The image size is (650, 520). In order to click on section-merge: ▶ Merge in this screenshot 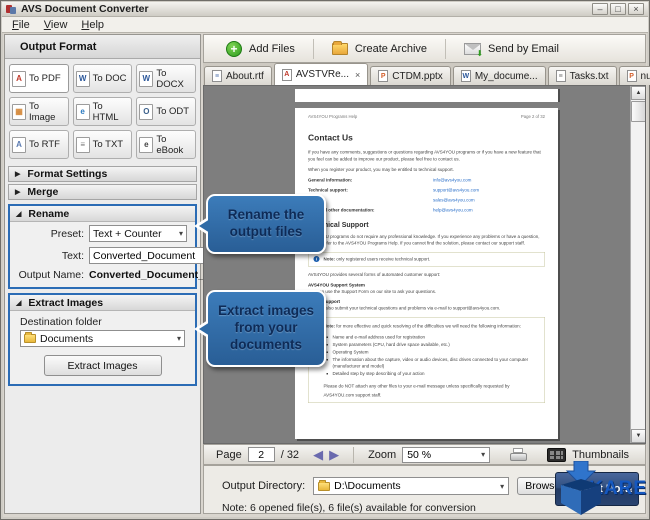, I will do `click(102, 192)`.